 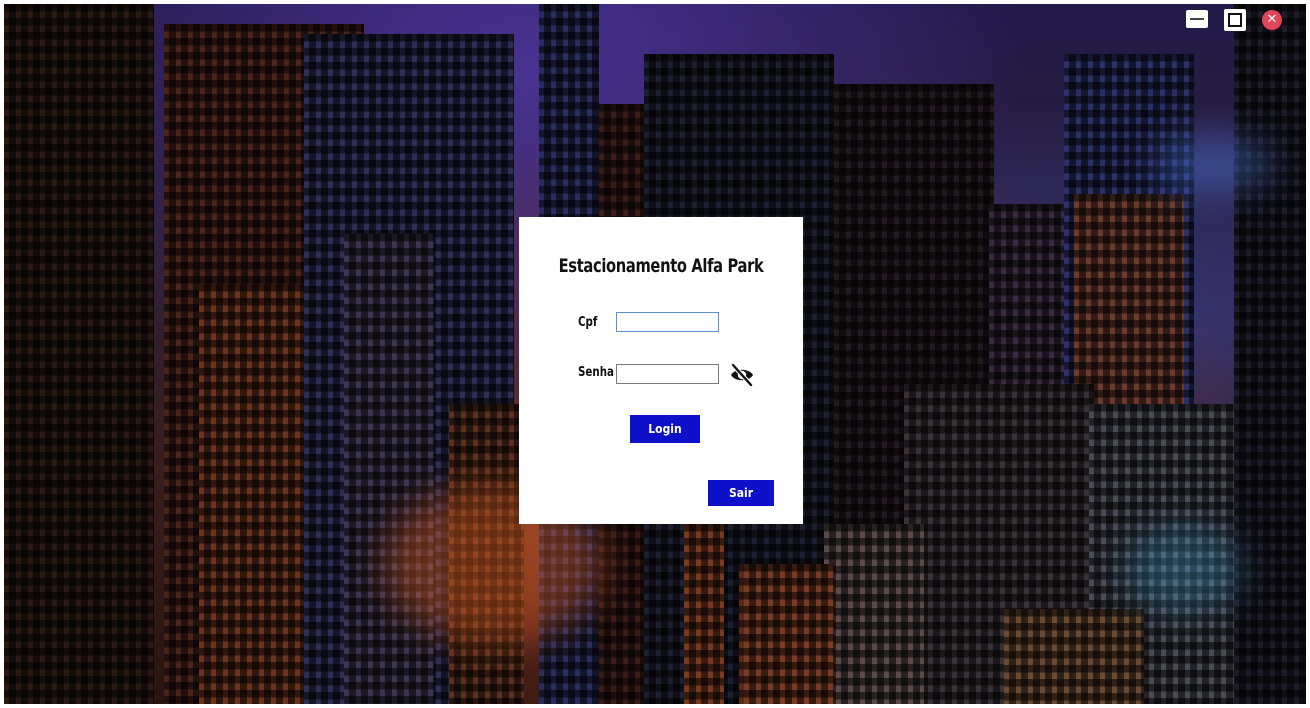 What do you see at coordinates (1235, 20) in the screenshot?
I see `maximize-icon` at bounding box center [1235, 20].